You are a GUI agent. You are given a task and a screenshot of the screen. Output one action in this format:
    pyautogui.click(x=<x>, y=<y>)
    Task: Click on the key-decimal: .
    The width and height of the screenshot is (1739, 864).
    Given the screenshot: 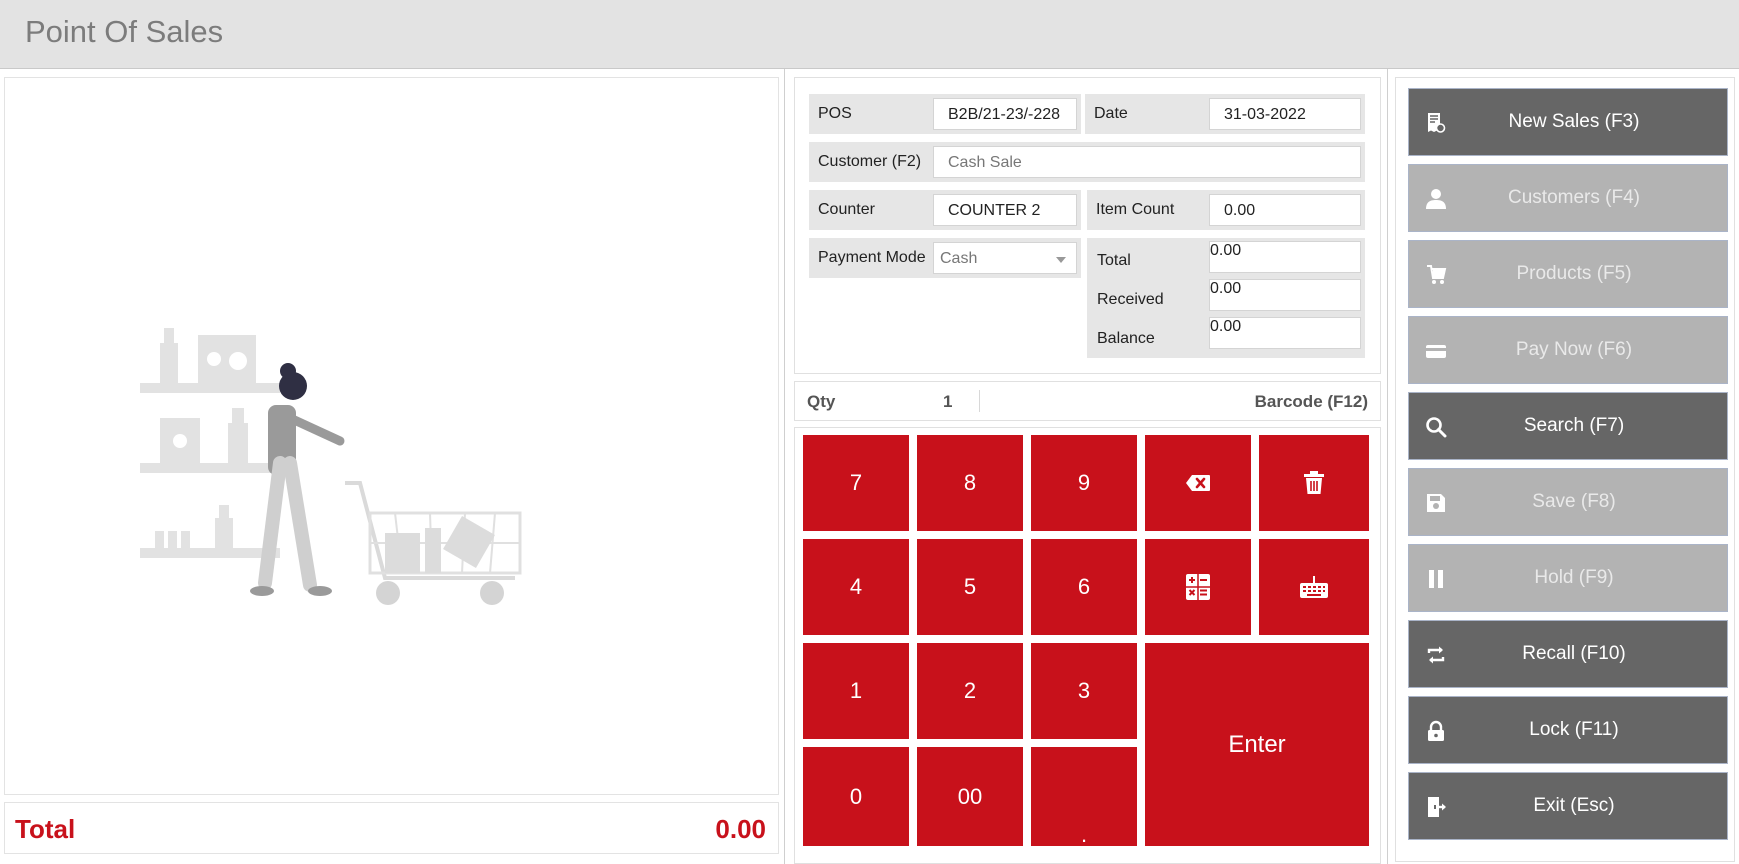 What is the action you would take?
    pyautogui.click(x=1084, y=796)
    